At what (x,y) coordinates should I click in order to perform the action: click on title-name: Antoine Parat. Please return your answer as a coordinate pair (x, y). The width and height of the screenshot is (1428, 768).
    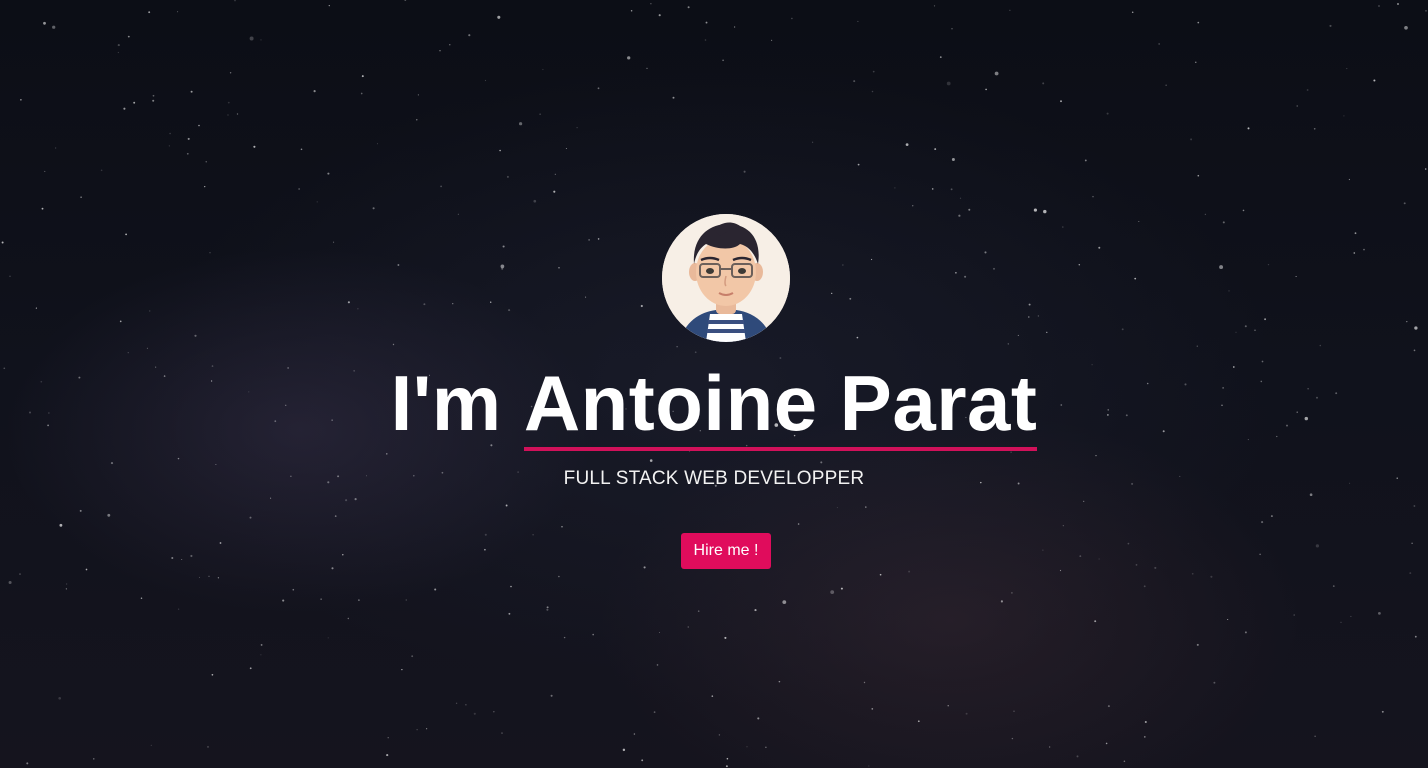
    Looking at the image, I should click on (780, 406).